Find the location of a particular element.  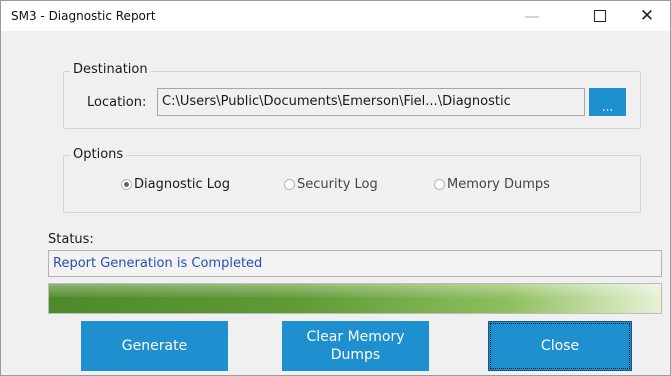

title-bar: SM3 - Diagnostic Report — ✕ is located at coordinates (335, 16).